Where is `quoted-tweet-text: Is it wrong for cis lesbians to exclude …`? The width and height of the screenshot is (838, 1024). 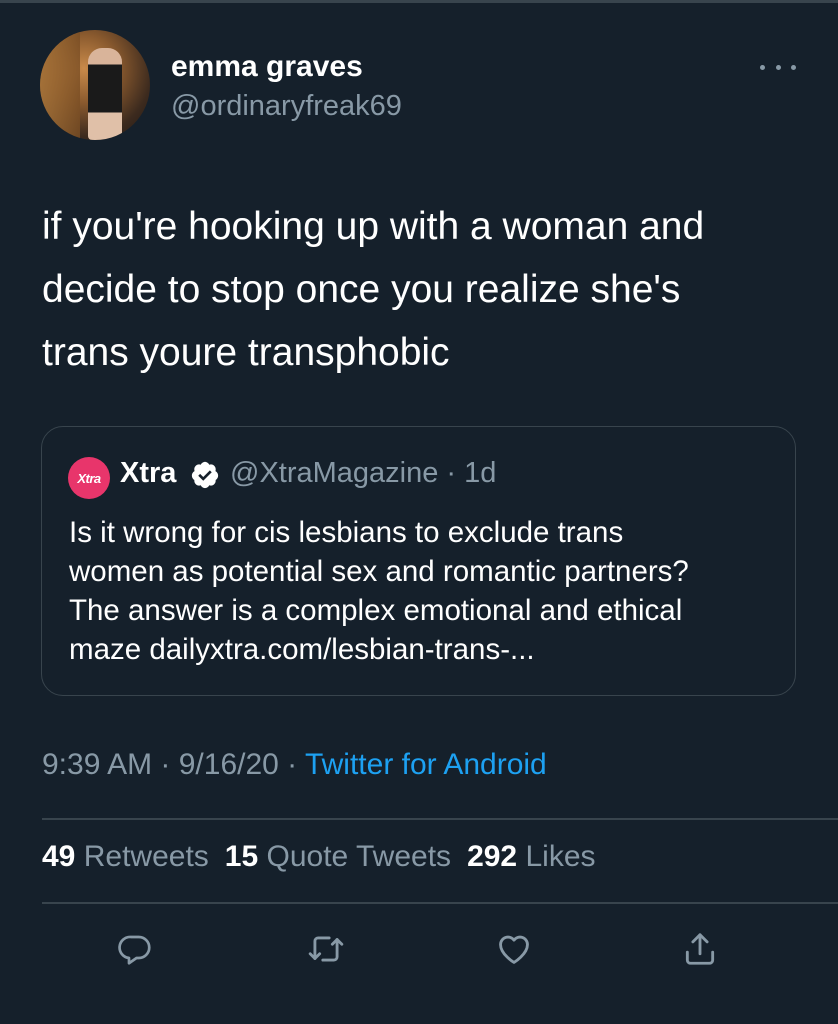 quoted-tweet-text: Is it wrong for cis lesbians to exclude … is located at coordinates (379, 591).